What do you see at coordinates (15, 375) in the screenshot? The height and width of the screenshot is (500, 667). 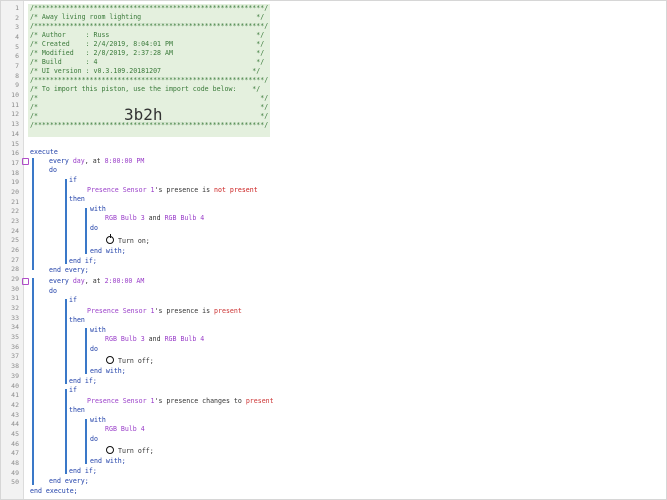 I see `line-number: 39` at bounding box center [15, 375].